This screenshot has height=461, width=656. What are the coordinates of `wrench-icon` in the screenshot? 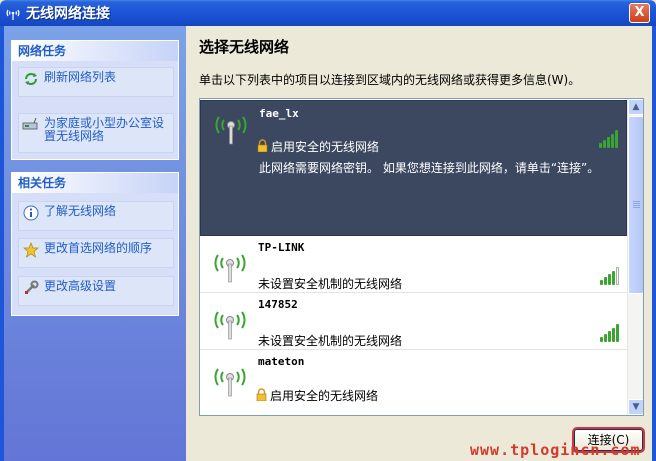 It's located at (31, 288).